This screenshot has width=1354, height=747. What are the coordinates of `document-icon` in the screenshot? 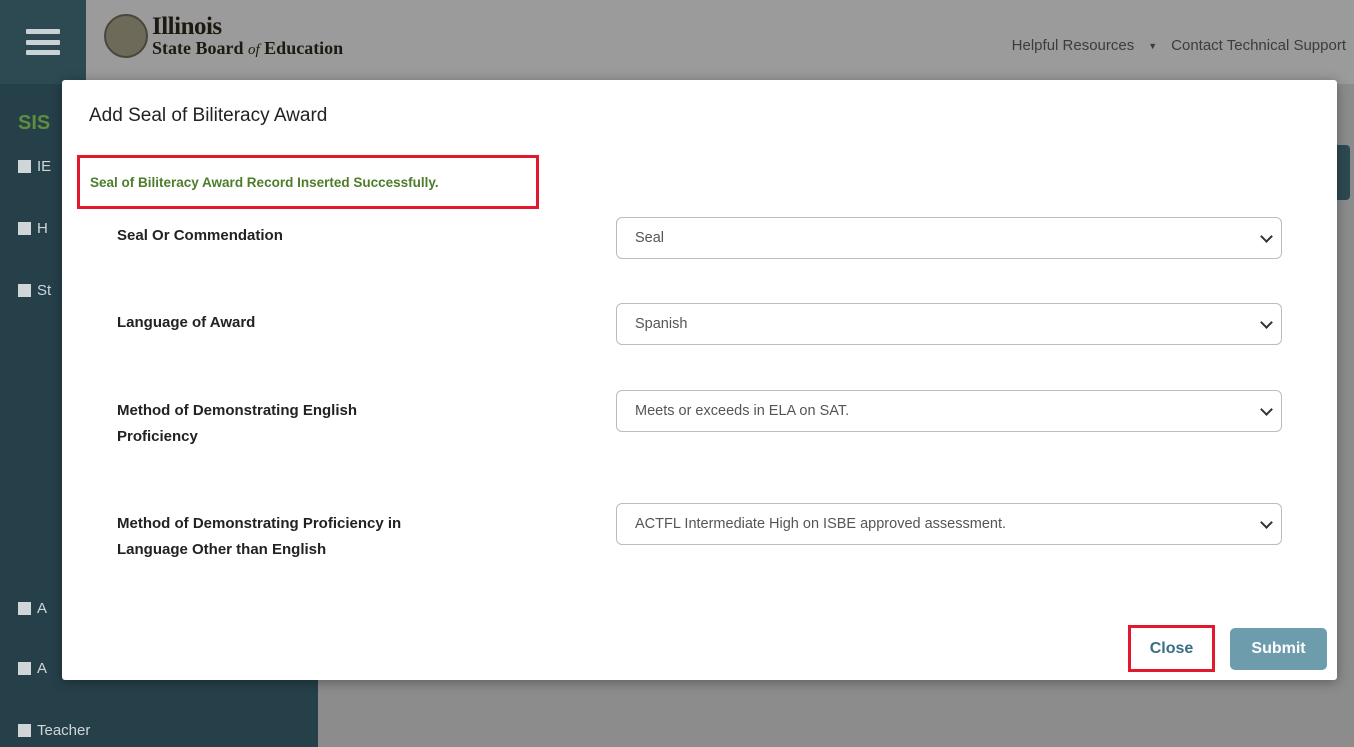 It's located at (24, 608).